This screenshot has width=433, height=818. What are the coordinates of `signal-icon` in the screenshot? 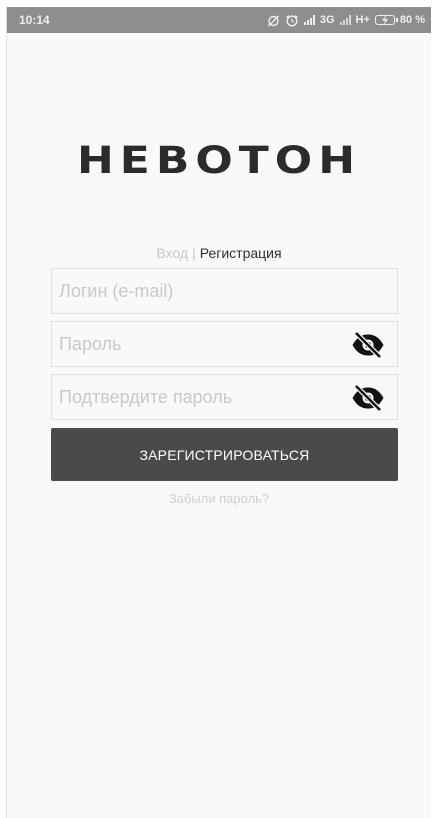 It's located at (309, 20).